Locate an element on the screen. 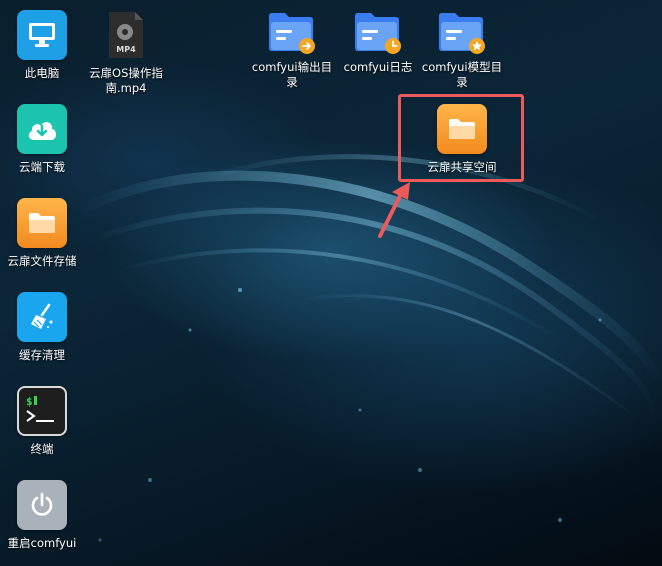 This screenshot has height=566, width=662. desktop-icon-this-pc: 此电脑 is located at coordinates (42, 45).